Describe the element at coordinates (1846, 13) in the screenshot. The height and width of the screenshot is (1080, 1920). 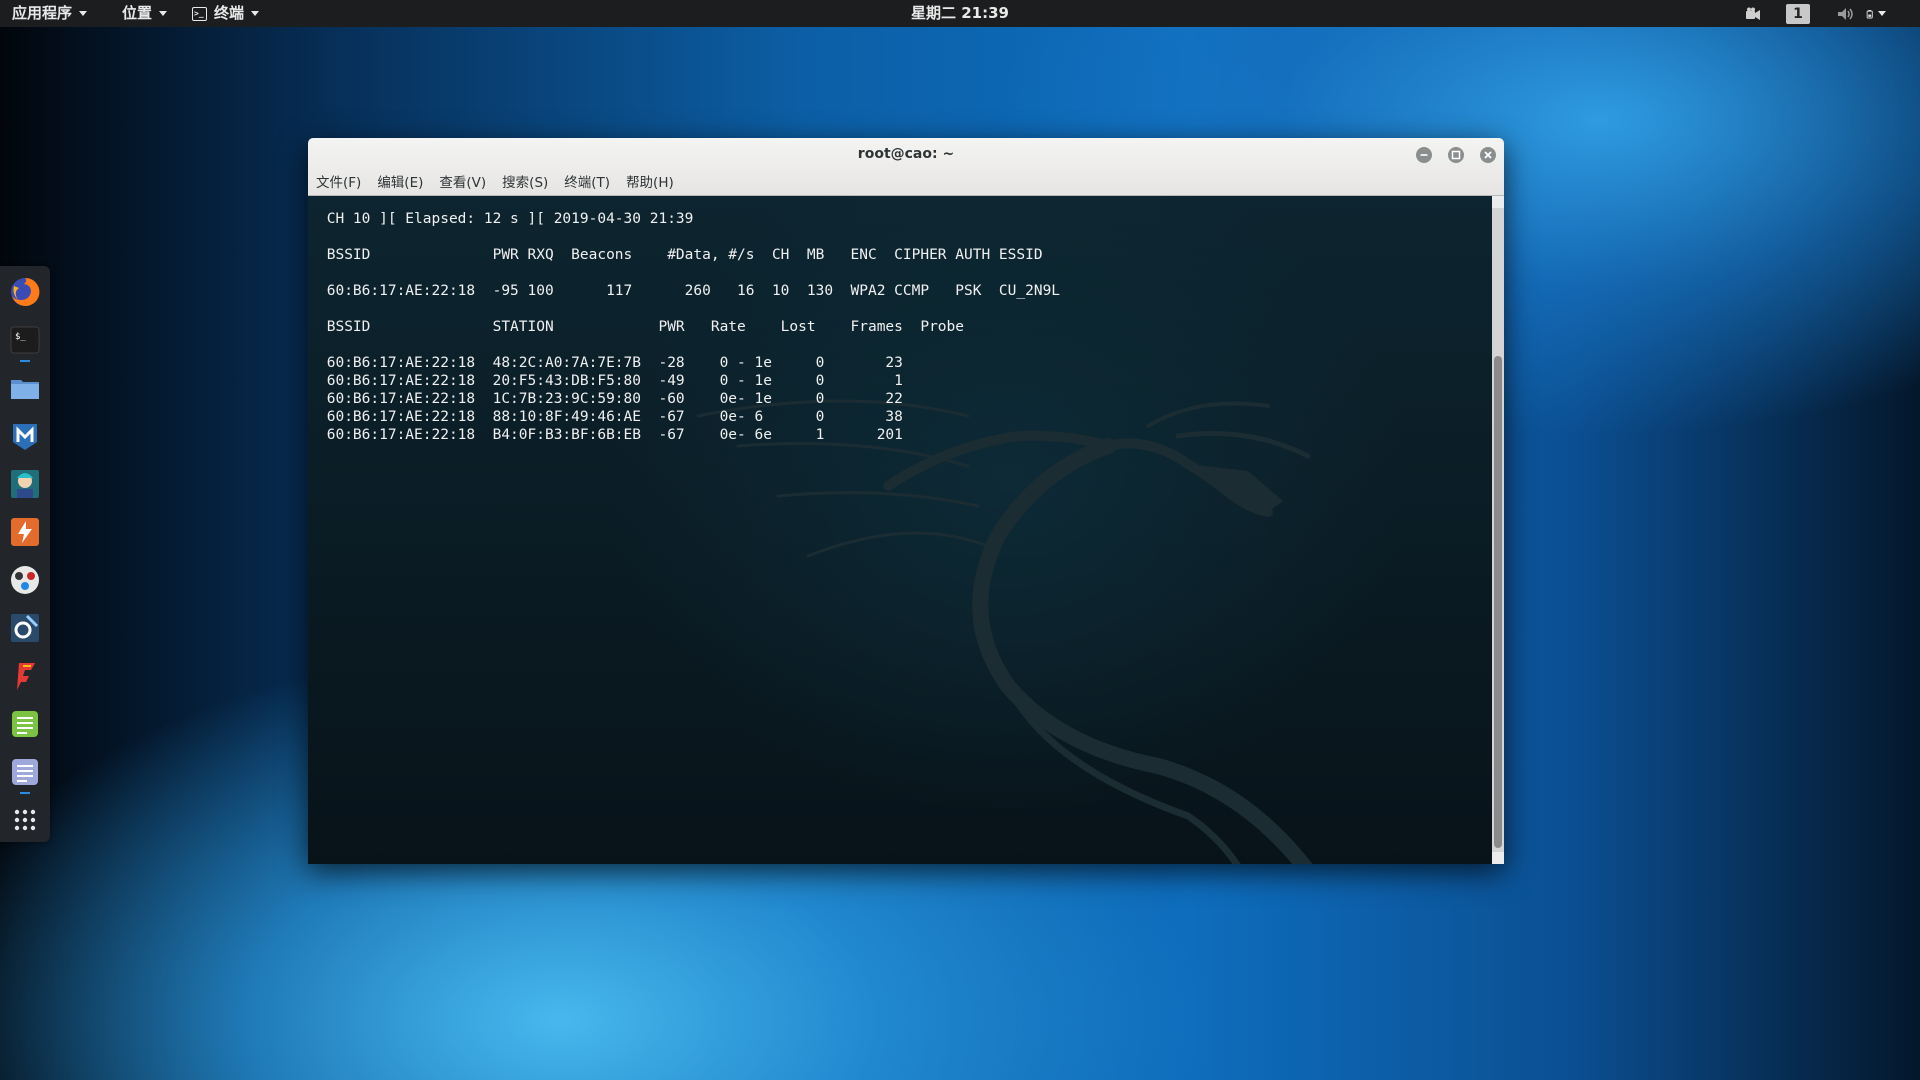
I see `volume-icon` at that location.